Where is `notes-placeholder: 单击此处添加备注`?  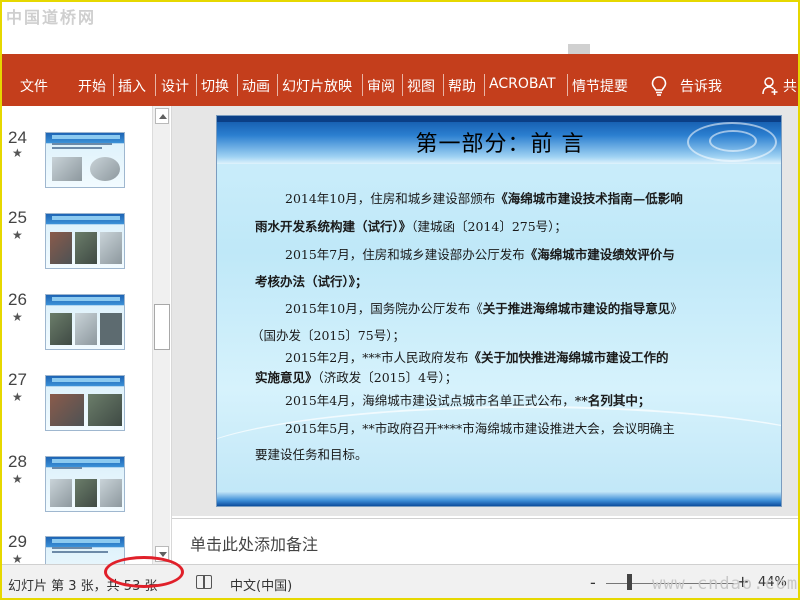 notes-placeholder: 单击此处添加备注 is located at coordinates (254, 543).